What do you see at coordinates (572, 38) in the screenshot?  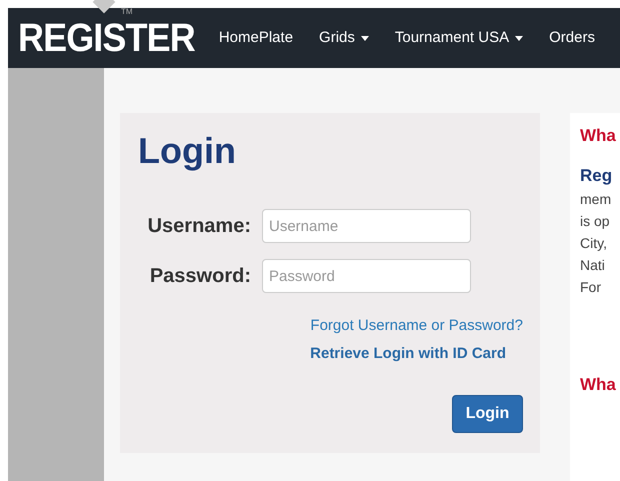 I see `nav-link: Orders` at bounding box center [572, 38].